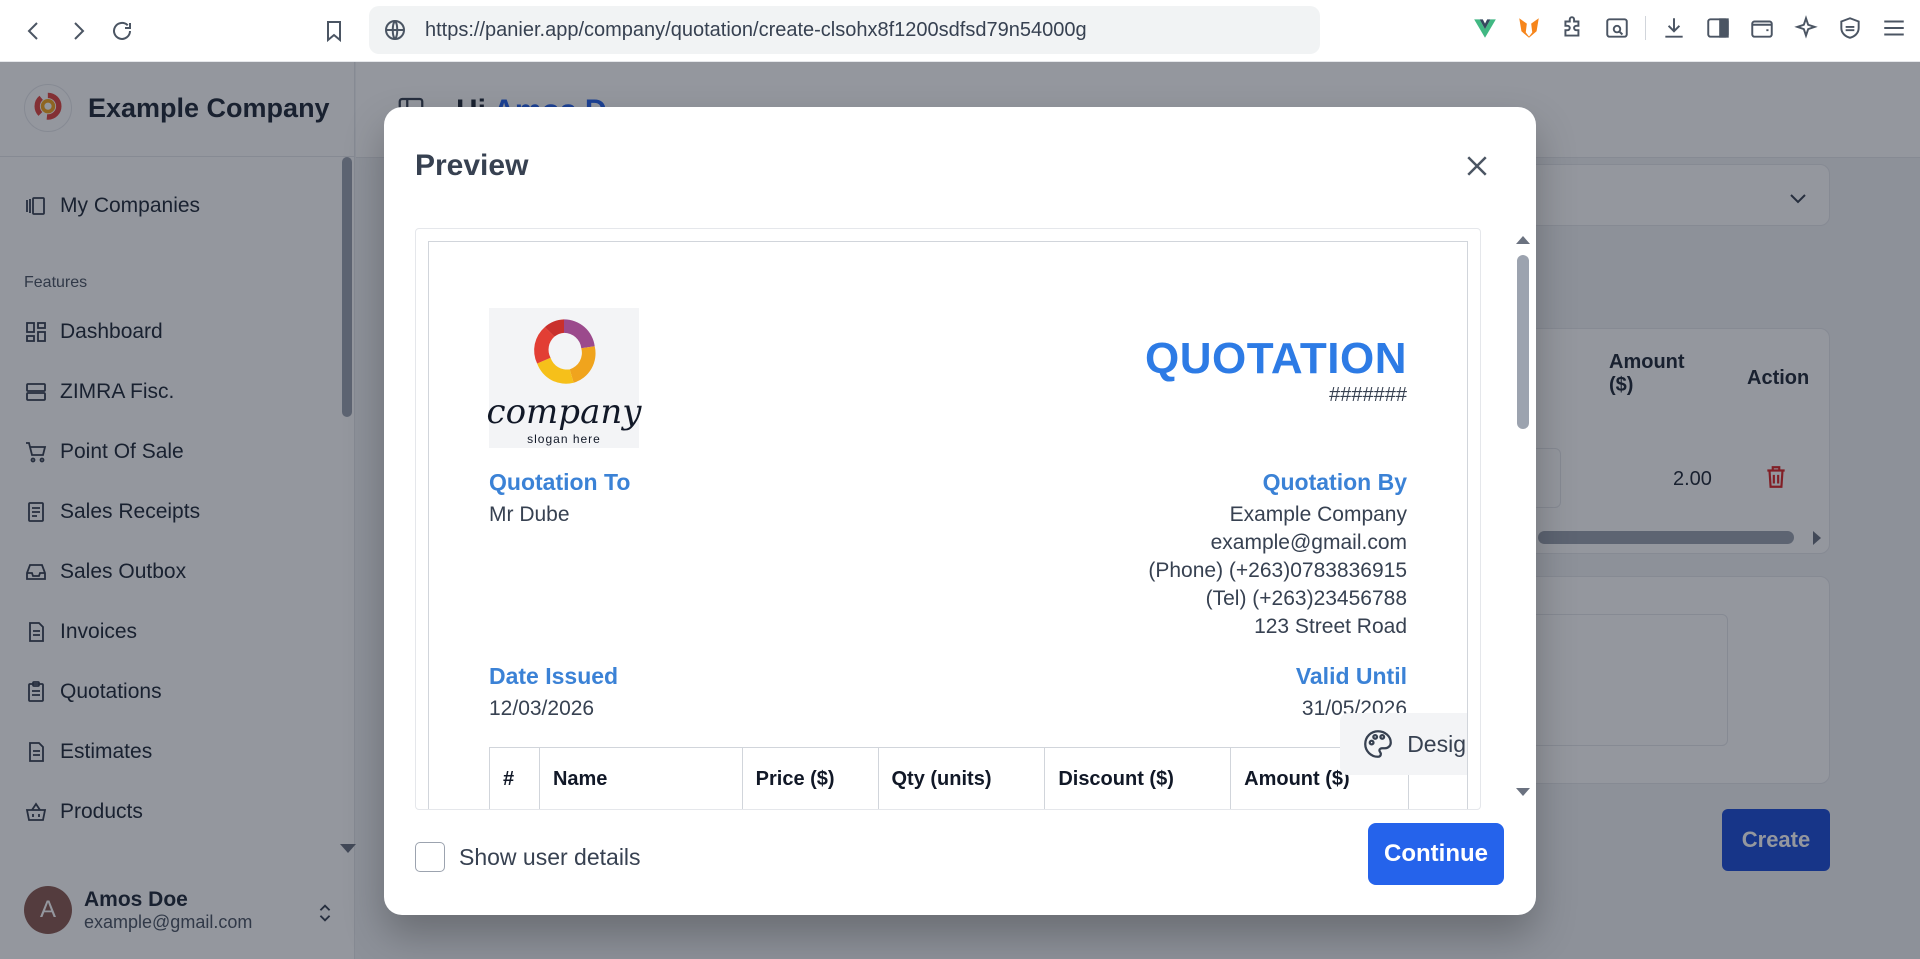 Image resolution: width=1920 pixels, height=959 pixels. What do you see at coordinates (1523, 342) in the screenshot?
I see `preview-scrollbar` at bounding box center [1523, 342].